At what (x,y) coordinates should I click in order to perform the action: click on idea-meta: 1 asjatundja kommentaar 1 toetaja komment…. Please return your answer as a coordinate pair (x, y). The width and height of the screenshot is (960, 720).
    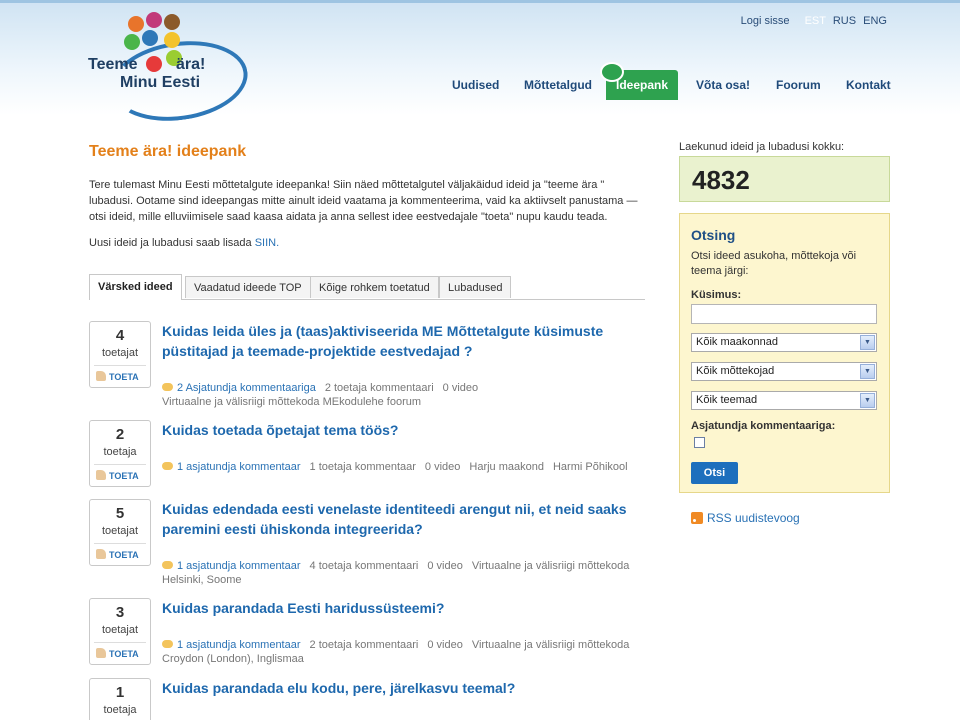
    Looking at the image, I should click on (395, 467).